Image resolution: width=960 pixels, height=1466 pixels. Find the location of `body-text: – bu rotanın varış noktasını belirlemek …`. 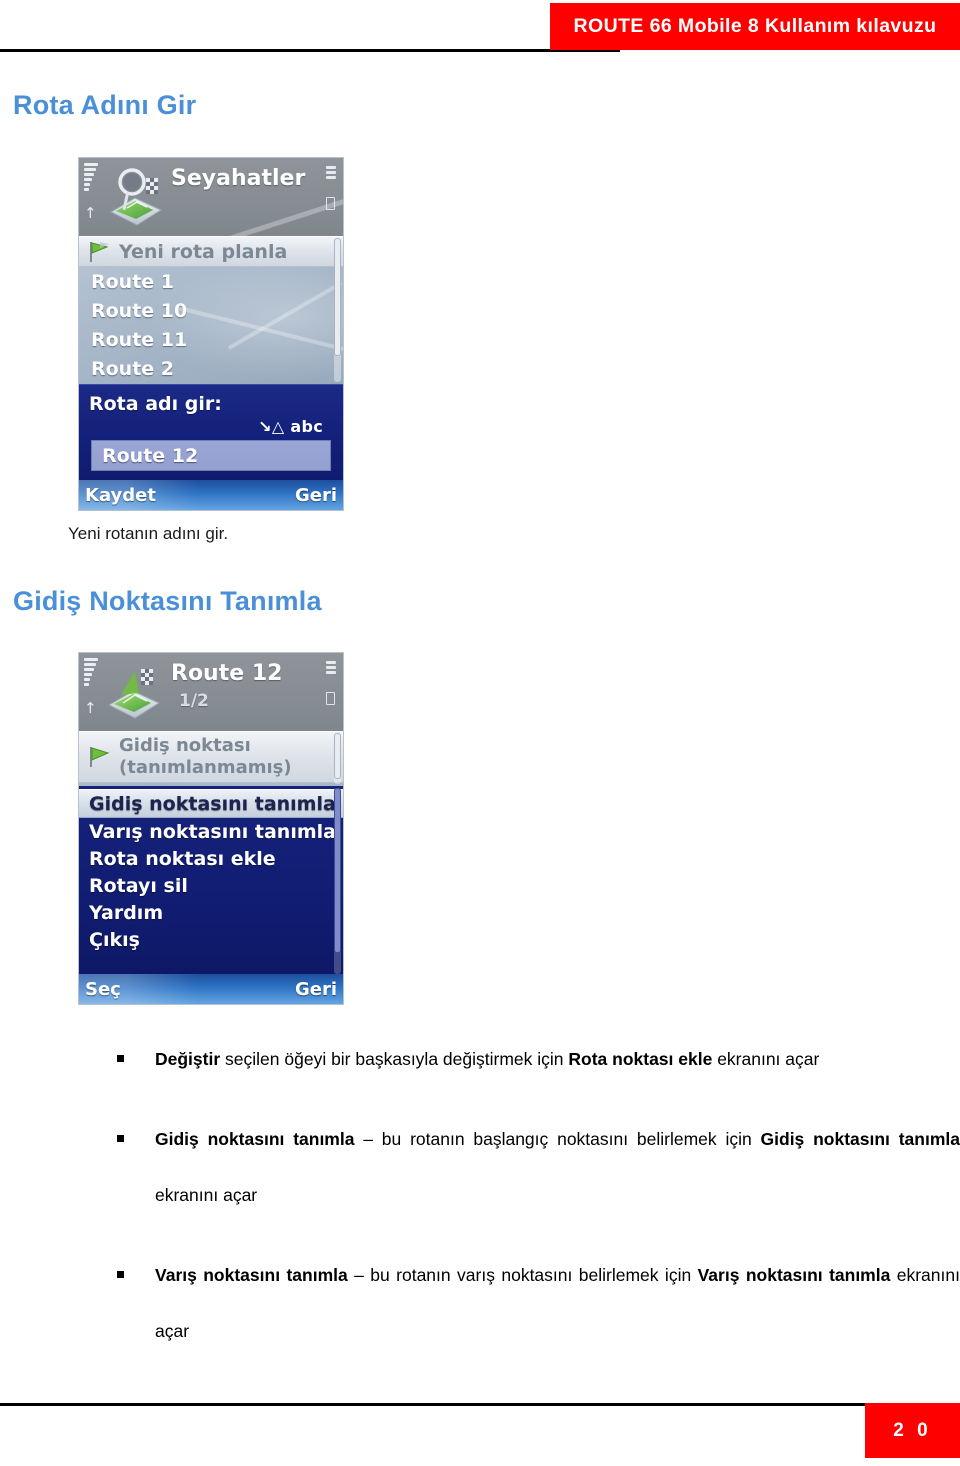

body-text: – bu rotanın varış noktasını belirlemek … is located at coordinates (526, 1274).